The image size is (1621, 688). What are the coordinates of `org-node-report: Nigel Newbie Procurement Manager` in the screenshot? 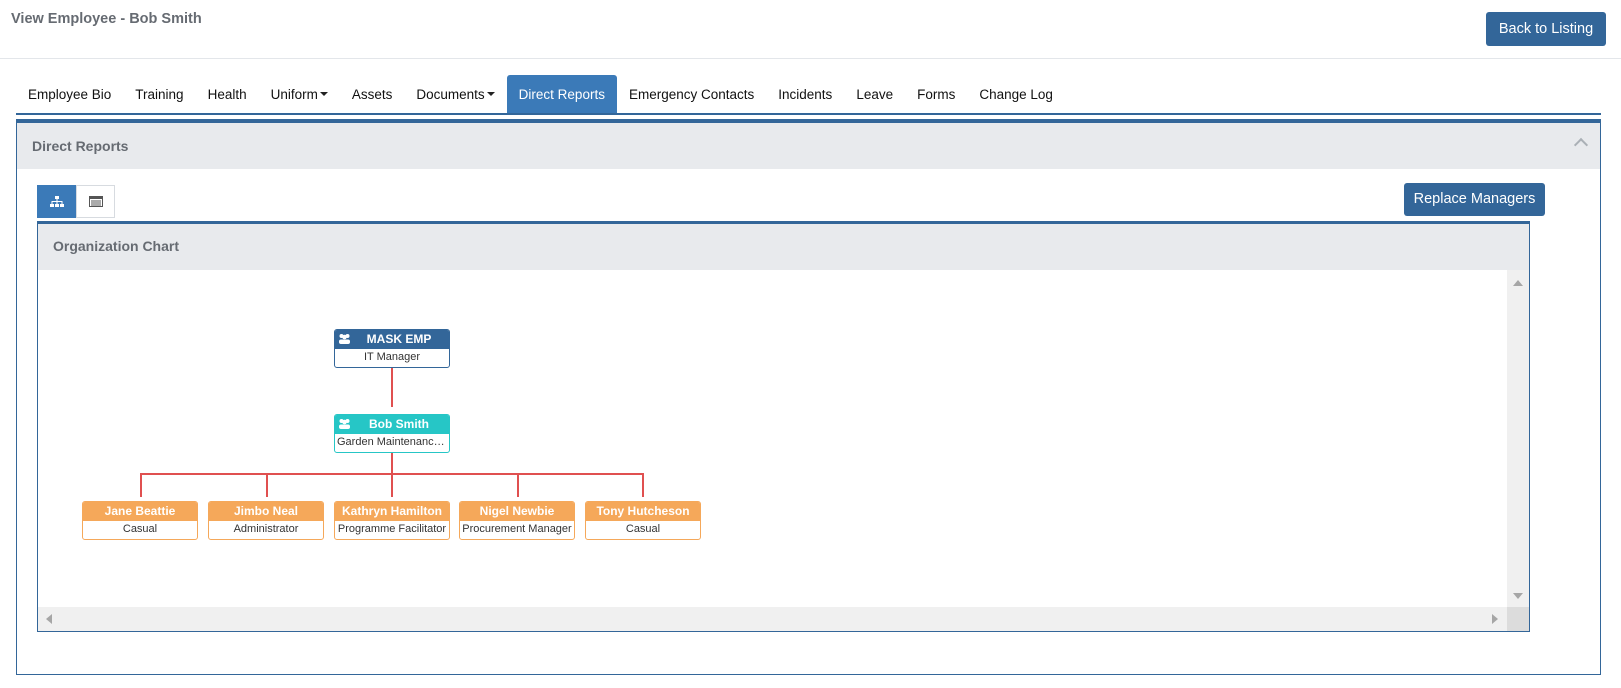 It's located at (517, 520).